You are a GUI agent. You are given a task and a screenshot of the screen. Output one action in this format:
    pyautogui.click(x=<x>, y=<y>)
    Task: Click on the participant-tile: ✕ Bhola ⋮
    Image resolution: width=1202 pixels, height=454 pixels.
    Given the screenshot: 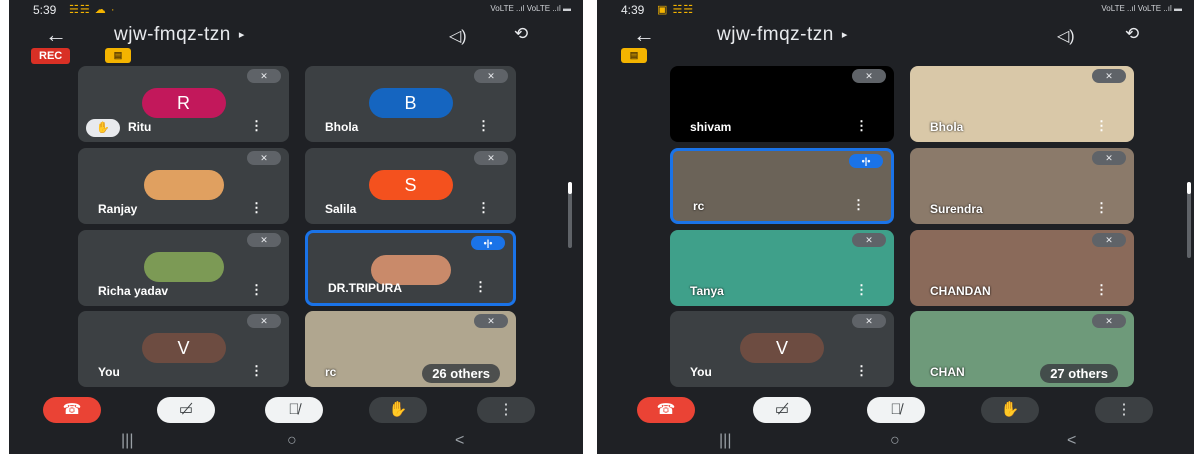 What is the action you would take?
    pyautogui.click(x=1022, y=104)
    